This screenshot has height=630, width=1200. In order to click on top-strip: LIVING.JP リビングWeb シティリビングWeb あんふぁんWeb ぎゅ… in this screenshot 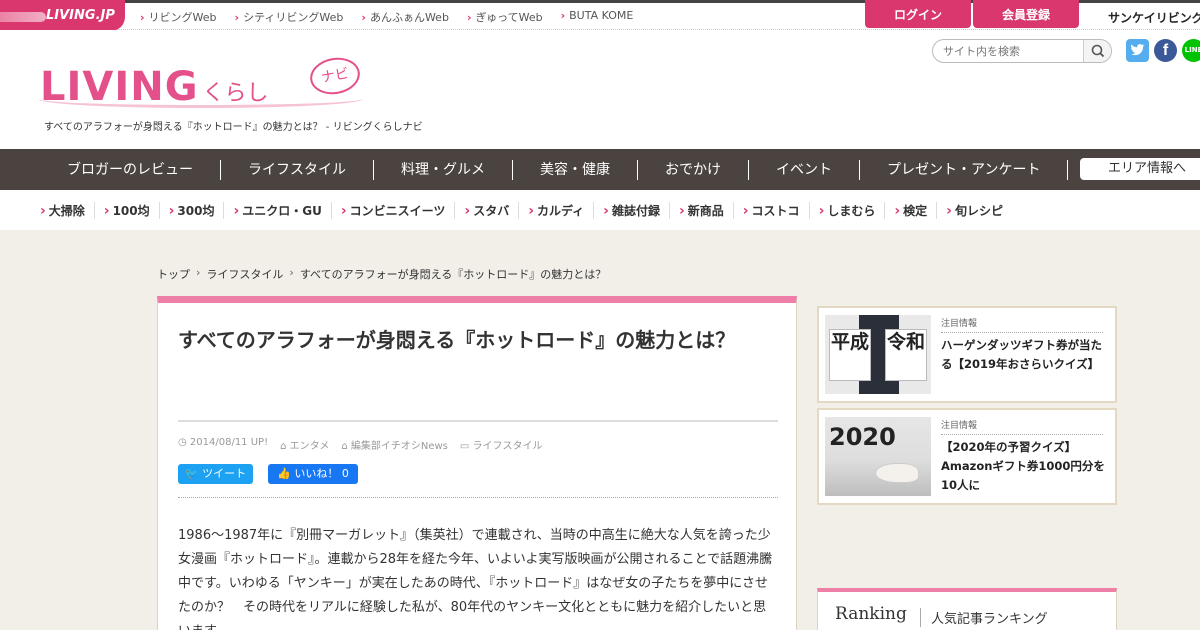, I will do `click(600, 15)`.